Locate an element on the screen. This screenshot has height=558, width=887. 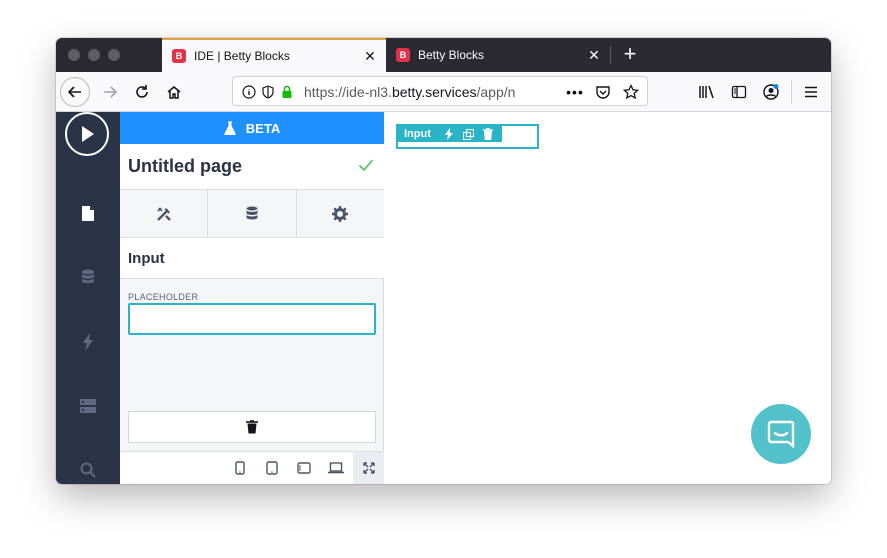
play-button is located at coordinates (87, 134).